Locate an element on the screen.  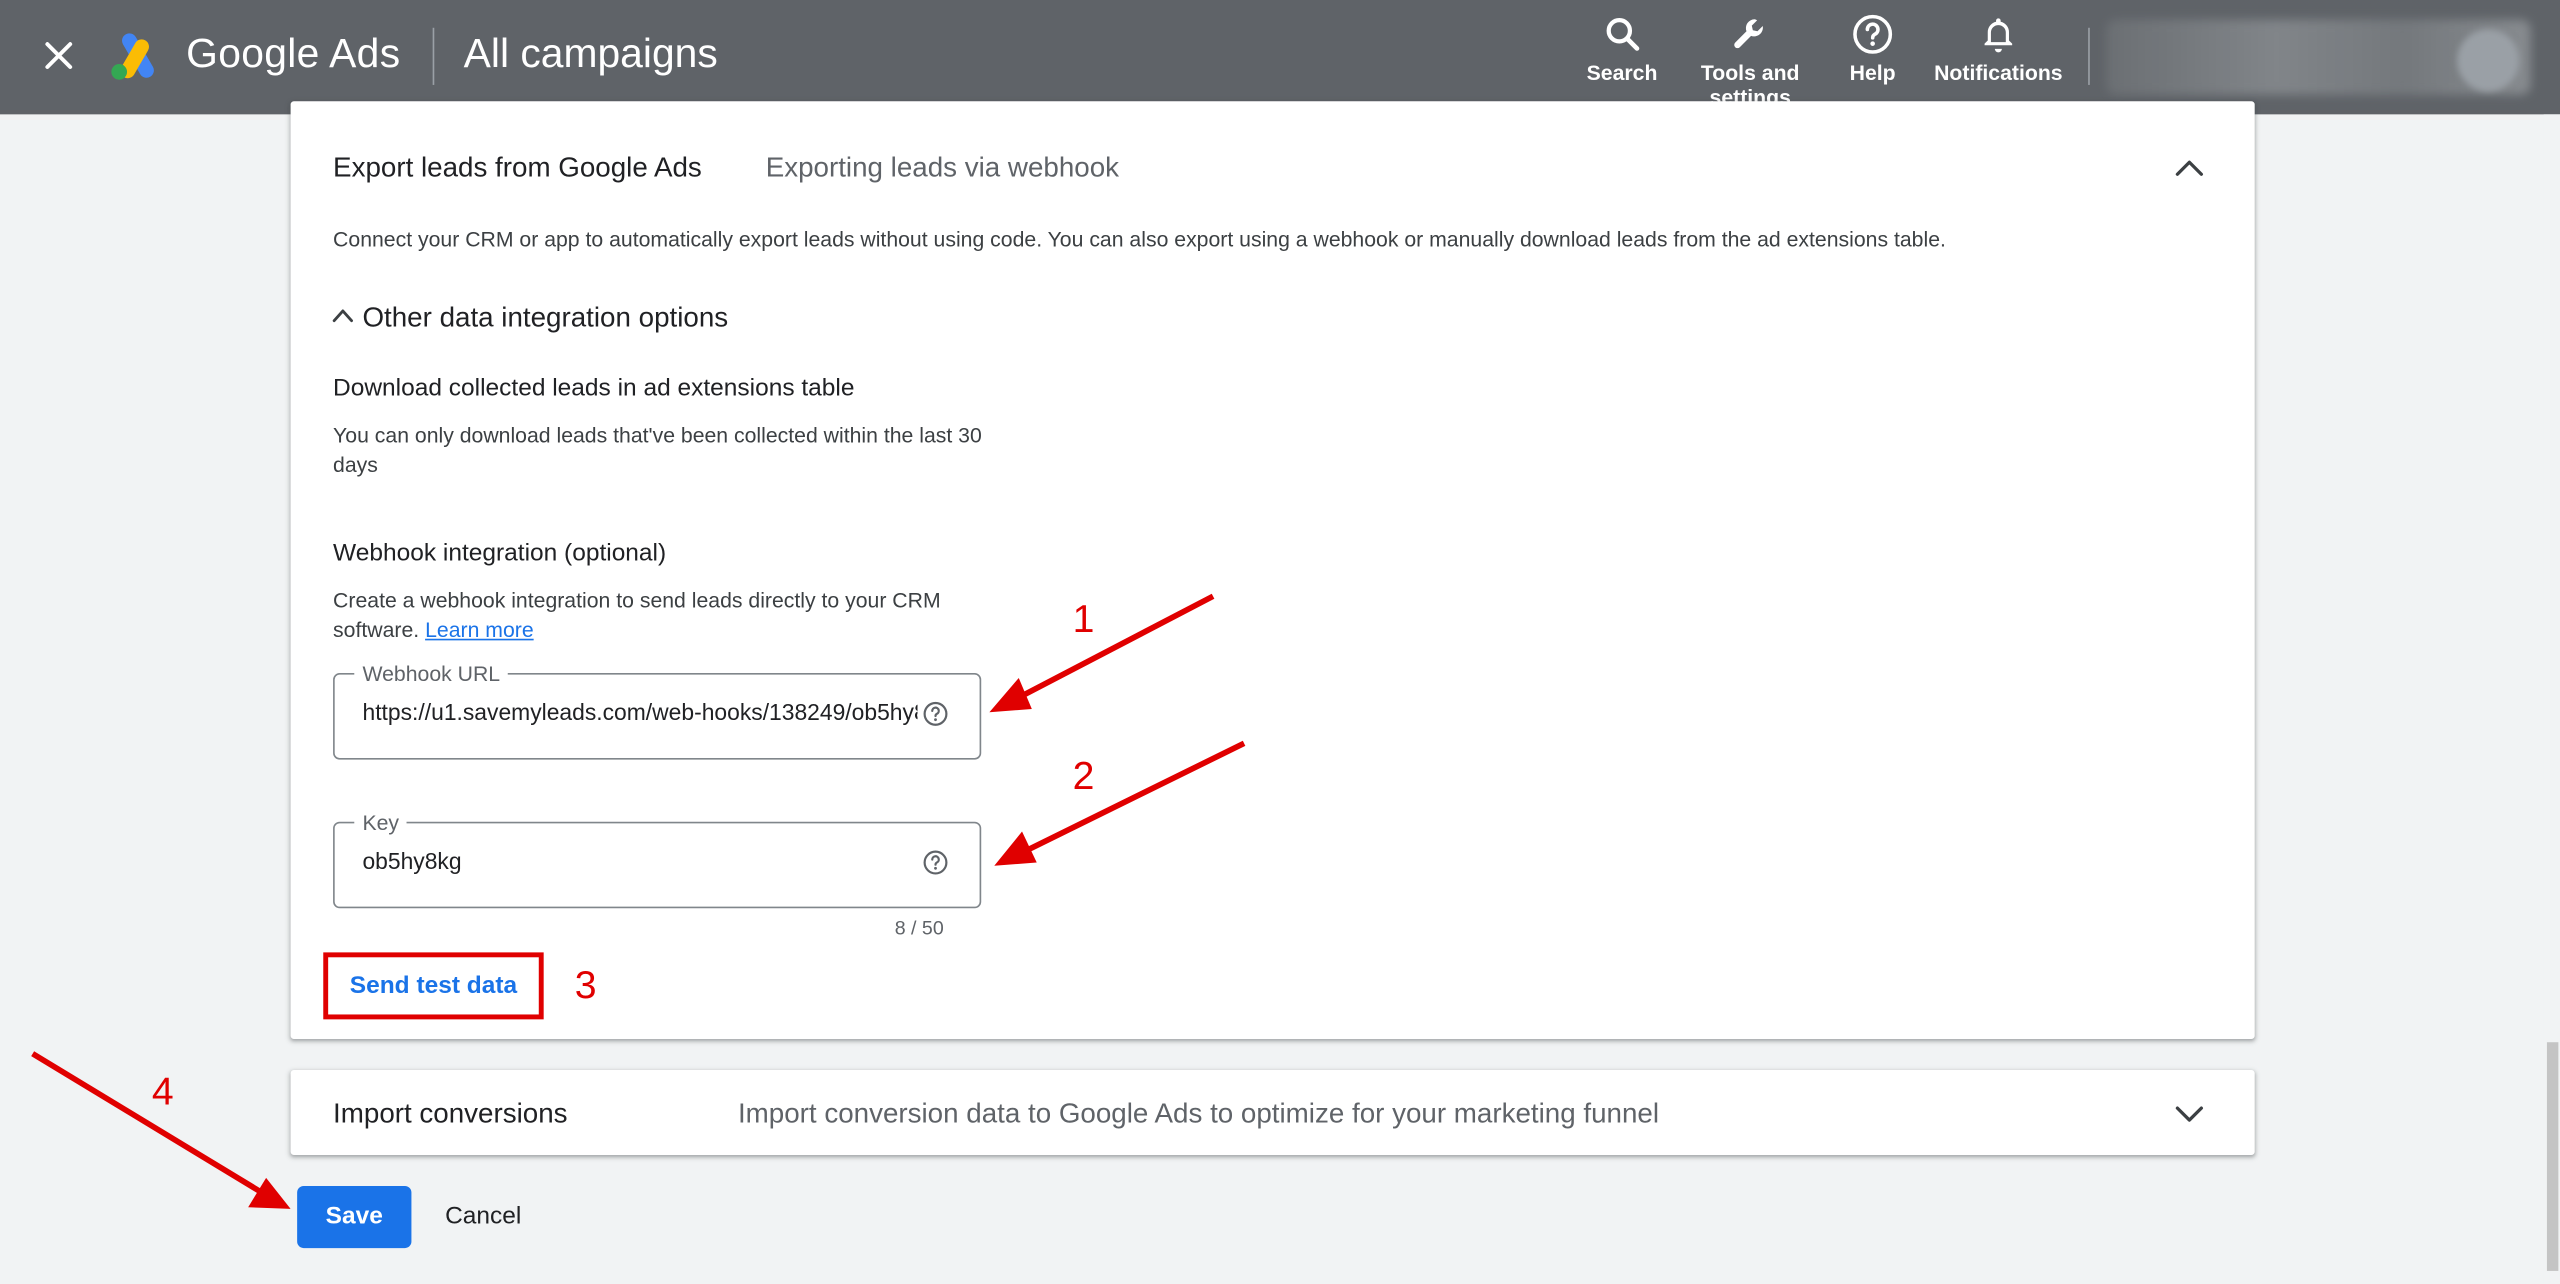
import-section-title: Import conversions is located at coordinates (450, 1113).